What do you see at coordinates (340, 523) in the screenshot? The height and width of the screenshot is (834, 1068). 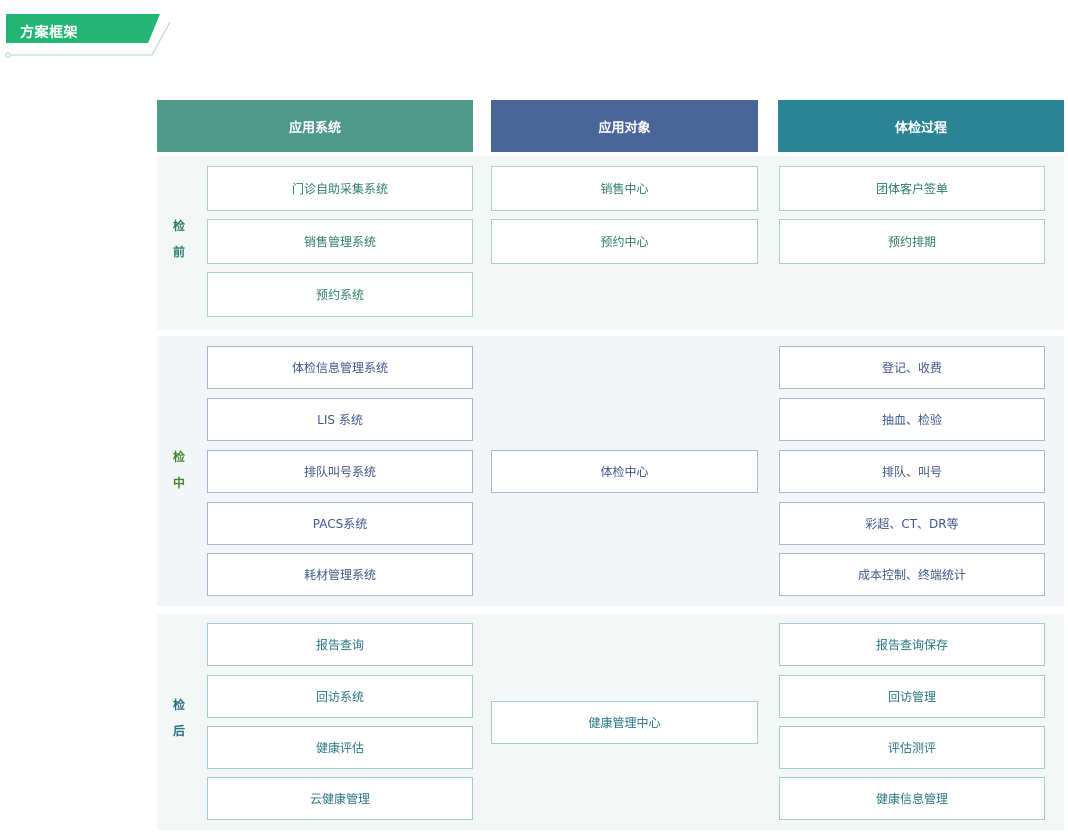 I see `mid-system-box: PACS系统` at bounding box center [340, 523].